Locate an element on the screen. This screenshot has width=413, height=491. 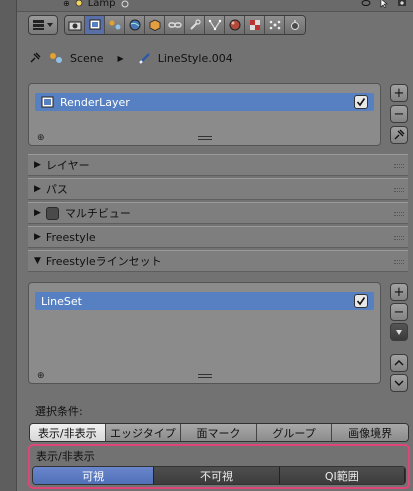
panel-layers: ▶ レイヤー is located at coordinates (218, 165).